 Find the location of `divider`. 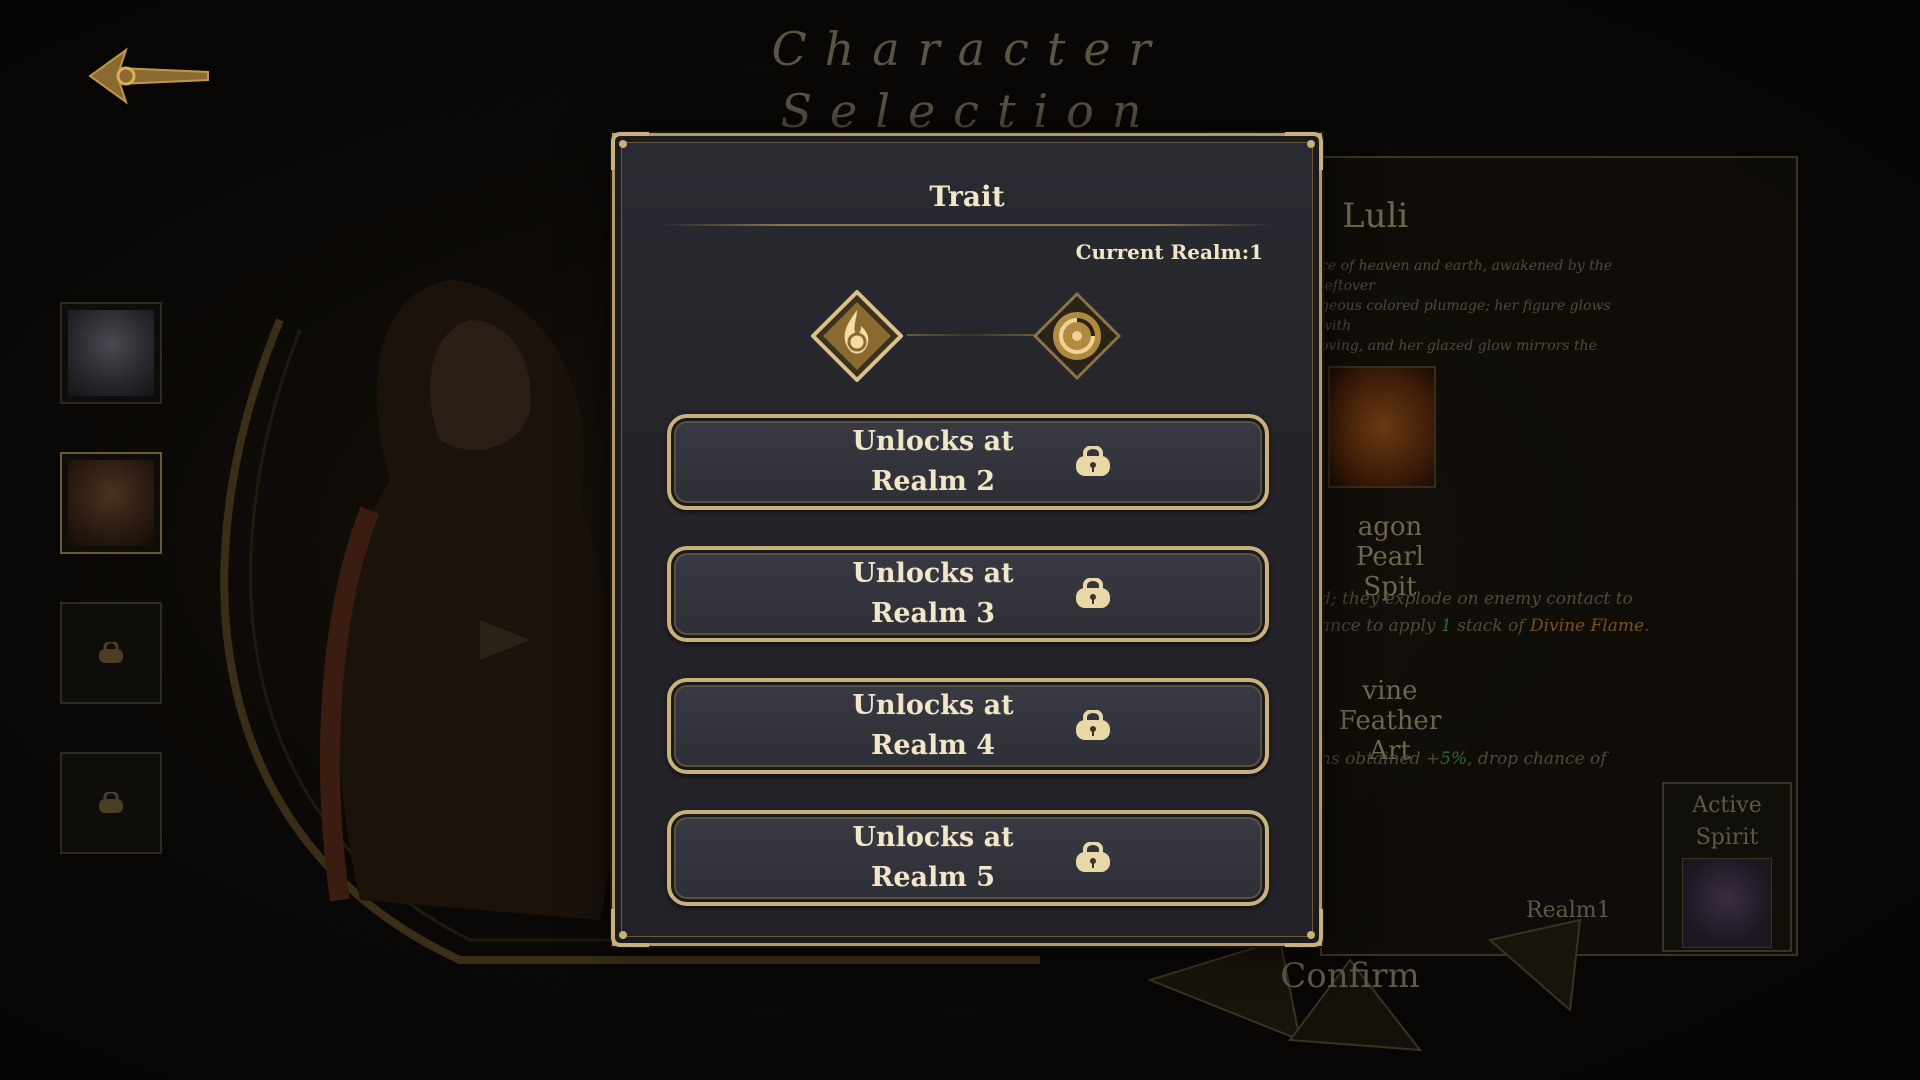

divider is located at coordinates (967, 225).